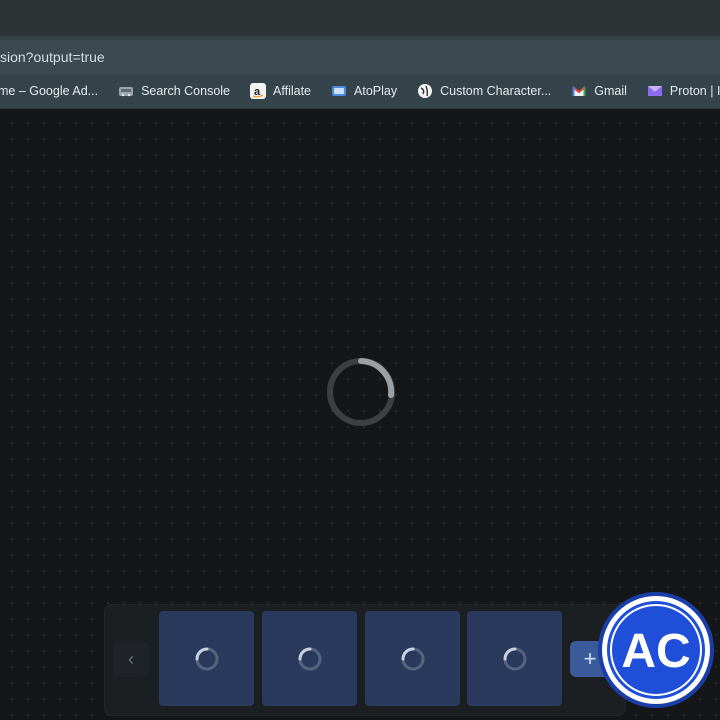 The width and height of the screenshot is (720, 720). Describe the element at coordinates (258, 91) in the screenshot. I see `amazon-icon: a` at that location.